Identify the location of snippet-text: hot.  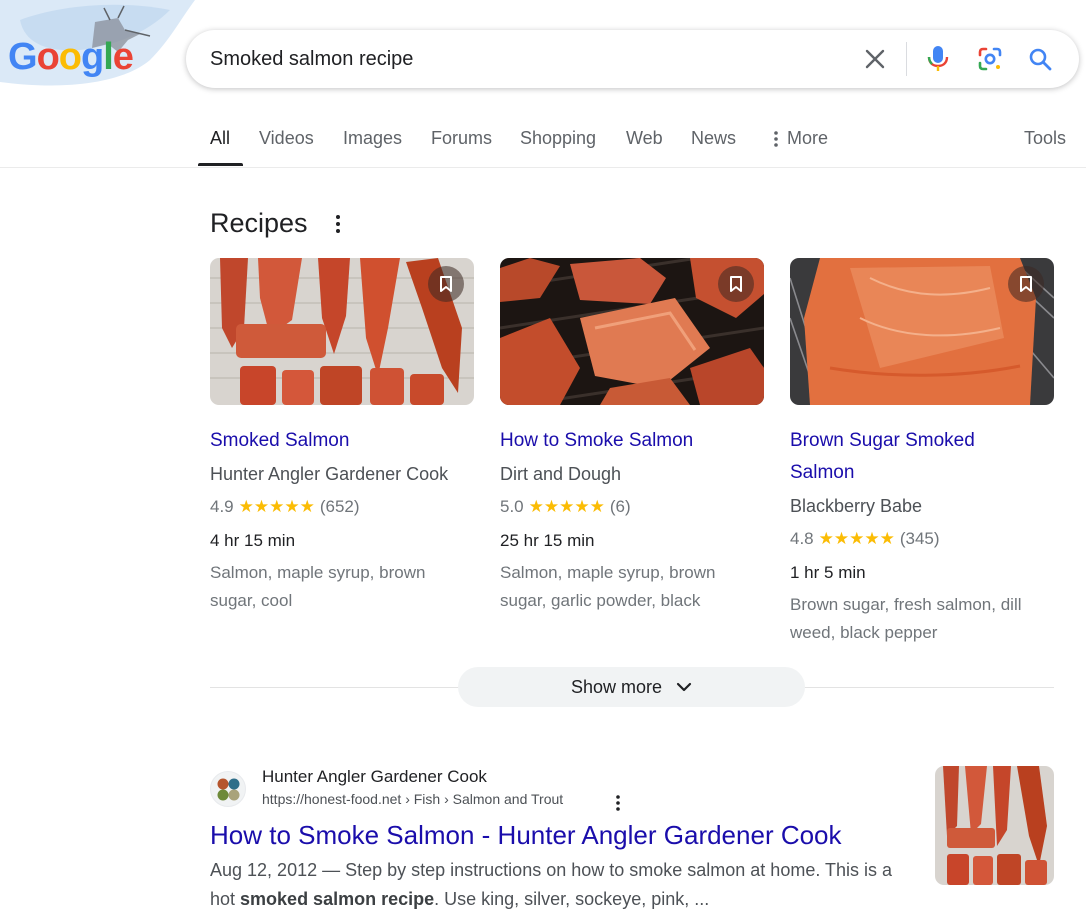
(225, 899).